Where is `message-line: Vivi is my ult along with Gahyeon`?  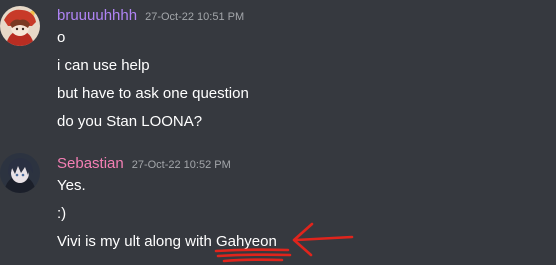 message-line: Vivi is my ult along with Gahyeon is located at coordinates (167, 241).